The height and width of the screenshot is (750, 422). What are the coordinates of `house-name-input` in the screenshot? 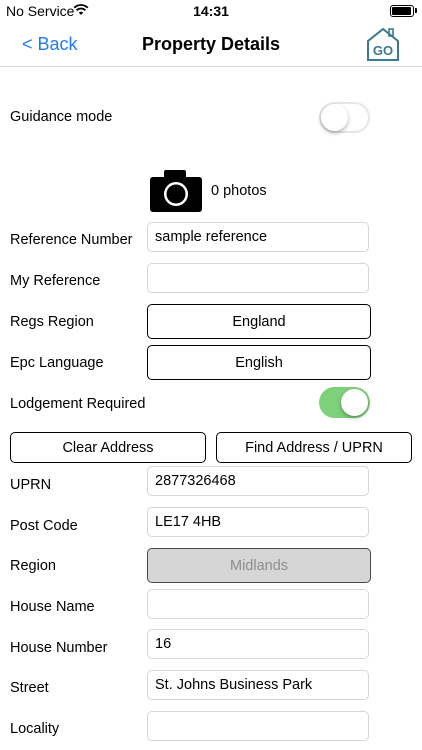 It's located at (258, 604).